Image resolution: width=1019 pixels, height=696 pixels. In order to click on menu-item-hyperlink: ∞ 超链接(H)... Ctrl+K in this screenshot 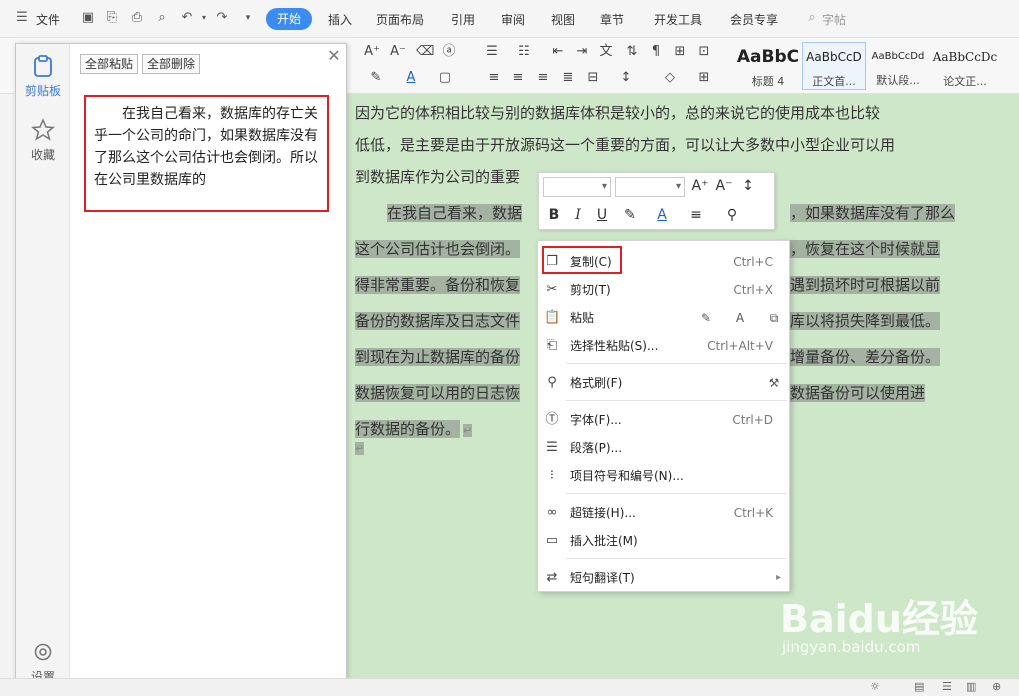, I will do `click(663, 513)`.